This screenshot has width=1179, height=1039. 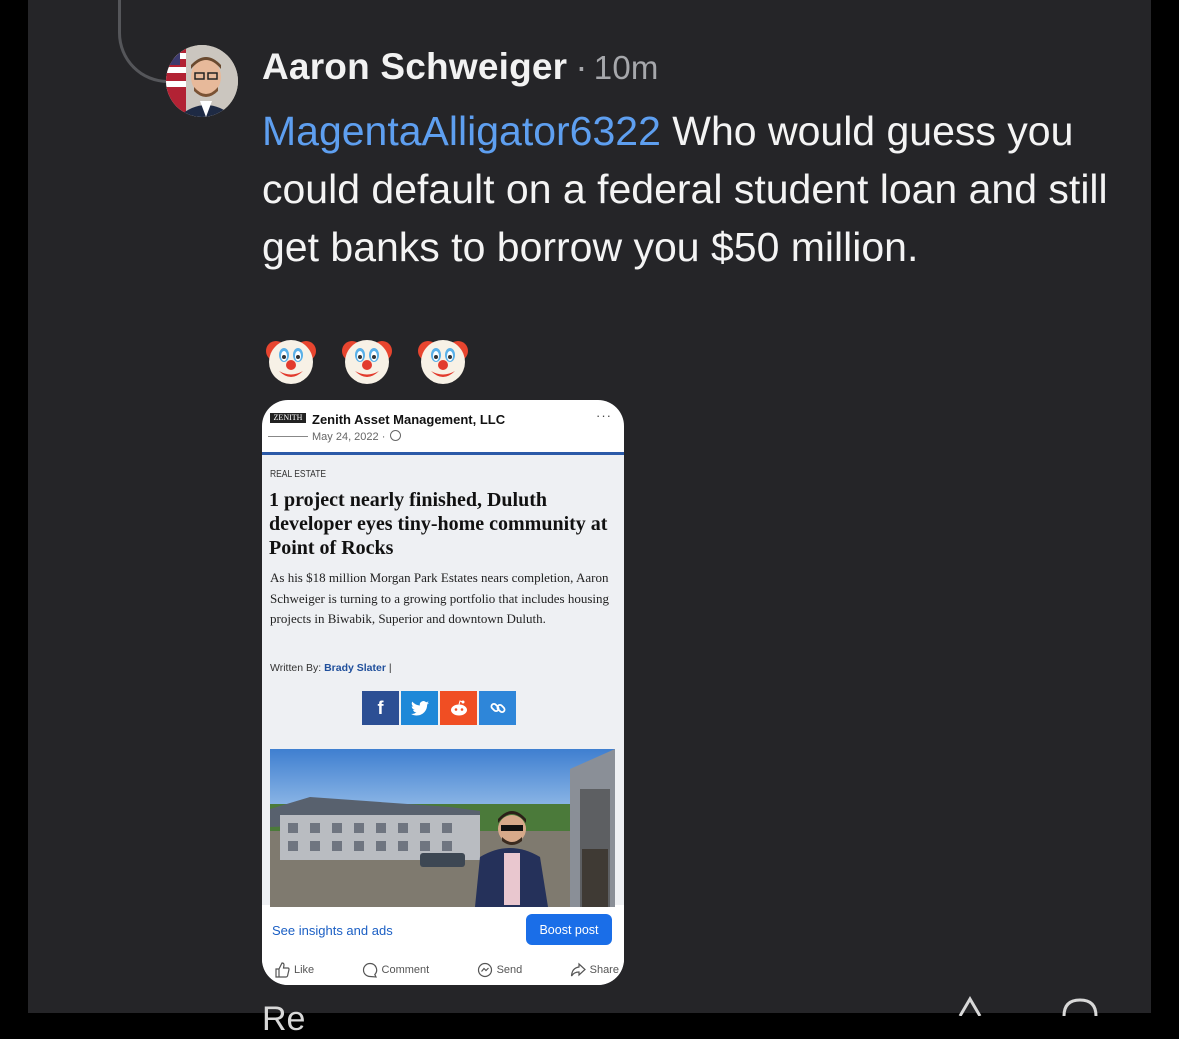 I want to click on article-byline: Written By: Brady Slater |, so click(x=331, y=668).